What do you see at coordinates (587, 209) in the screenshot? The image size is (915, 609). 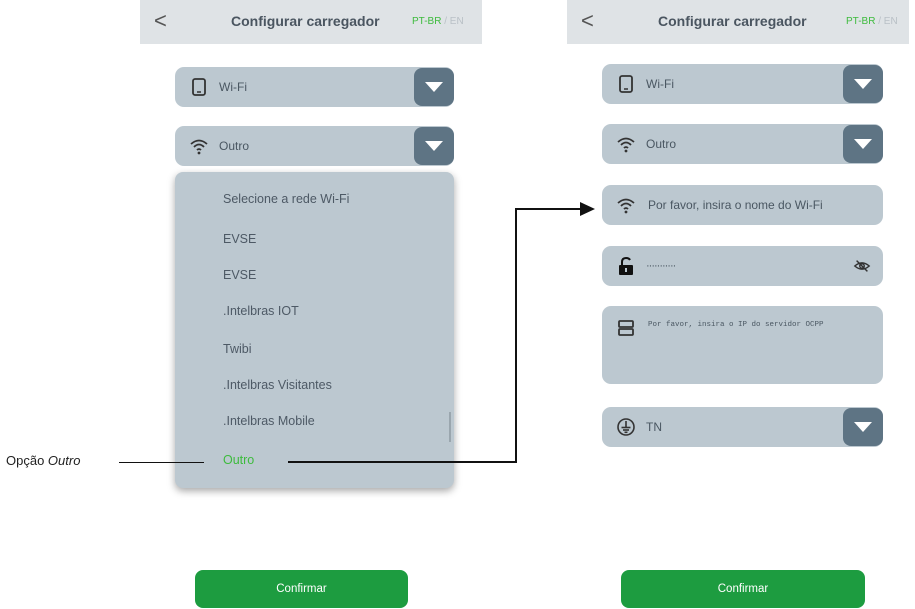 I see `arrow-head-icon` at bounding box center [587, 209].